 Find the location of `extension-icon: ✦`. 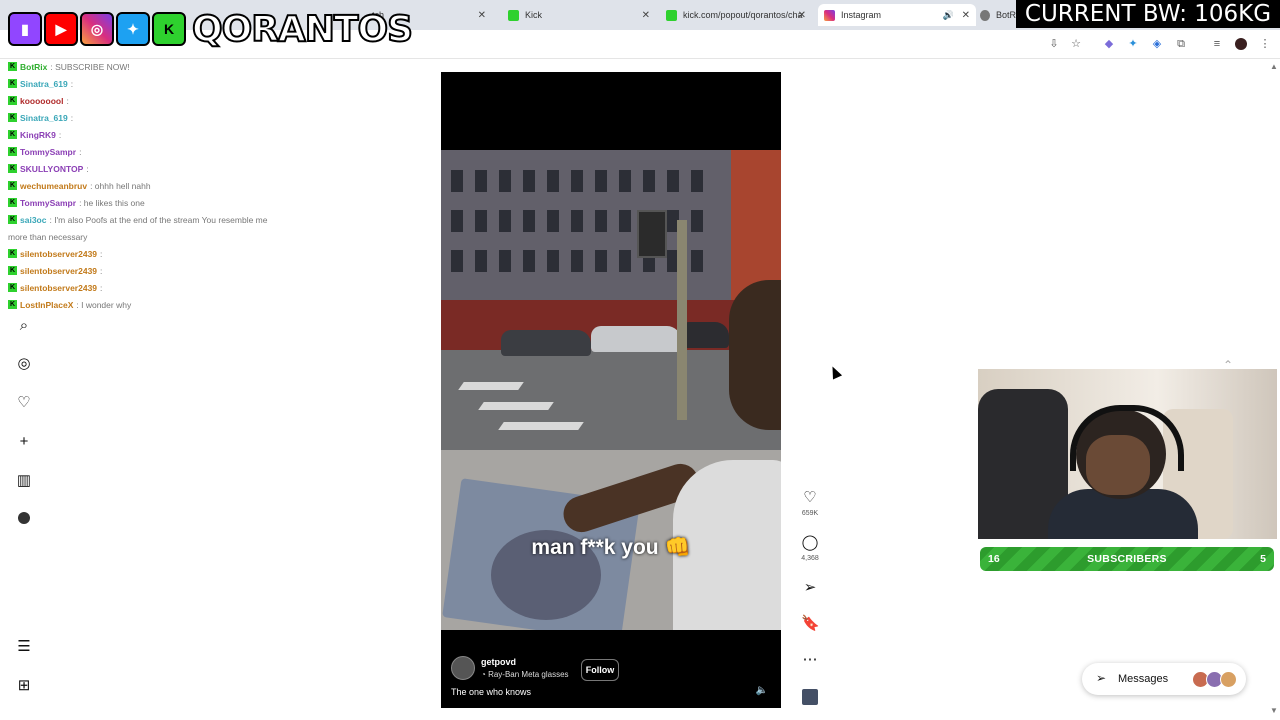

extension-icon: ✦ is located at coordinates (1133, 44).